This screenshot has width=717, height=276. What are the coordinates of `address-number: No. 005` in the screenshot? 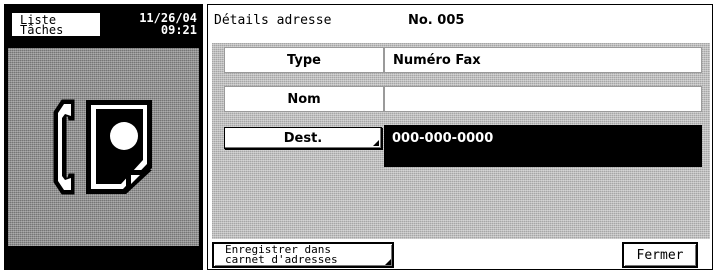 It's located at (436, 20).